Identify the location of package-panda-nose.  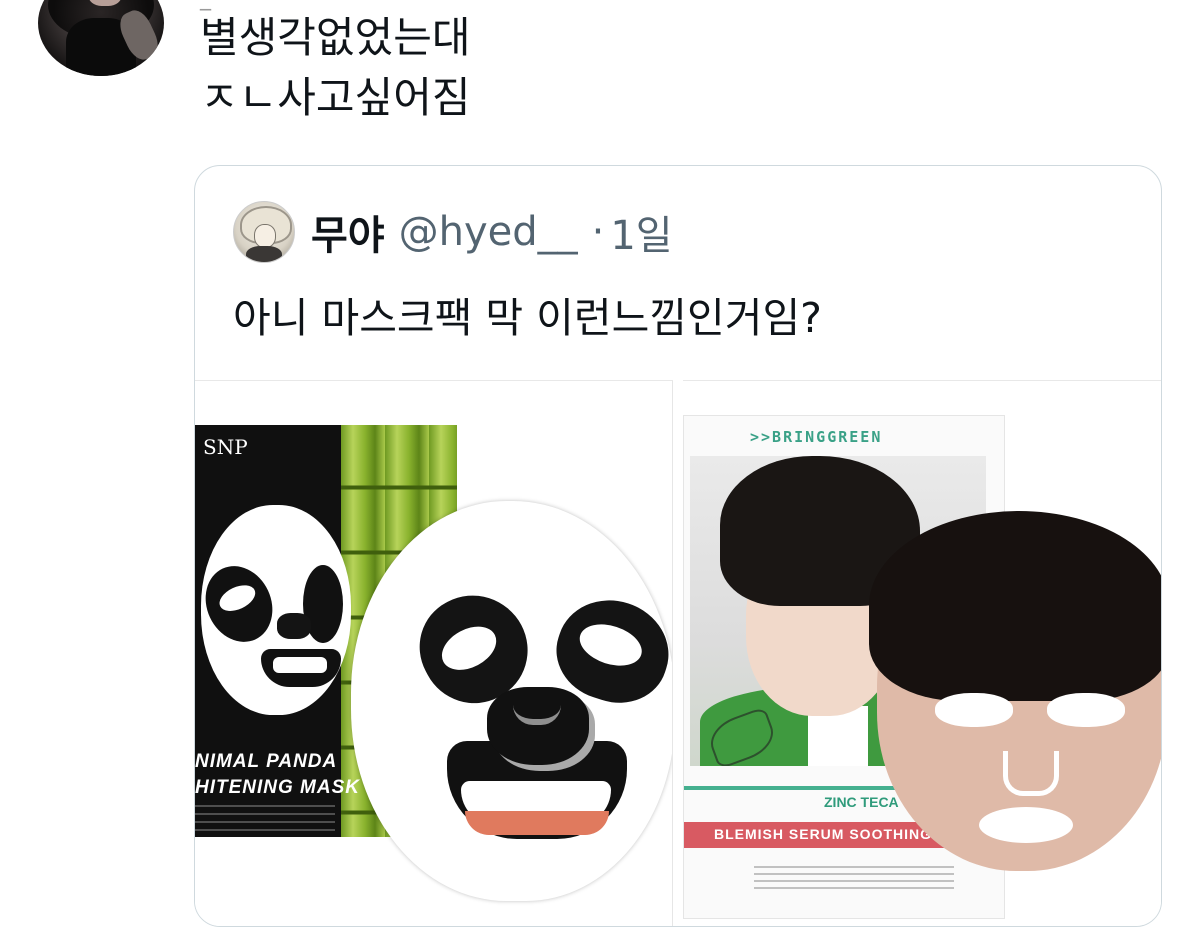
(294, 626).